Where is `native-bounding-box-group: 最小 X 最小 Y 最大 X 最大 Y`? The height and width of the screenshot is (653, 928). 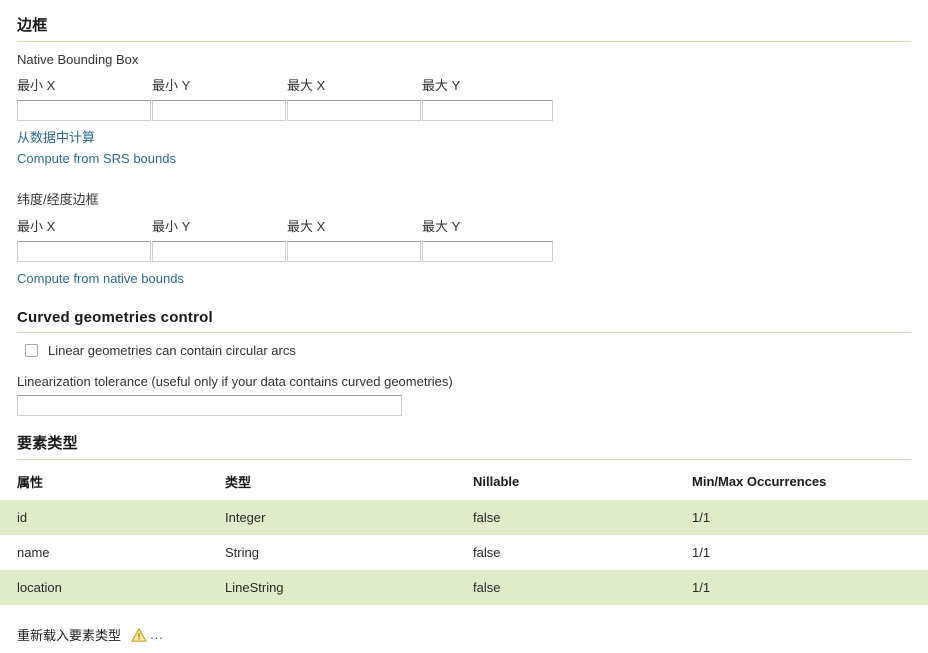
native-bounding-box-group: 最小 X 最小 Y 最大 X 最大 Y is located at coordinates (464, 98).